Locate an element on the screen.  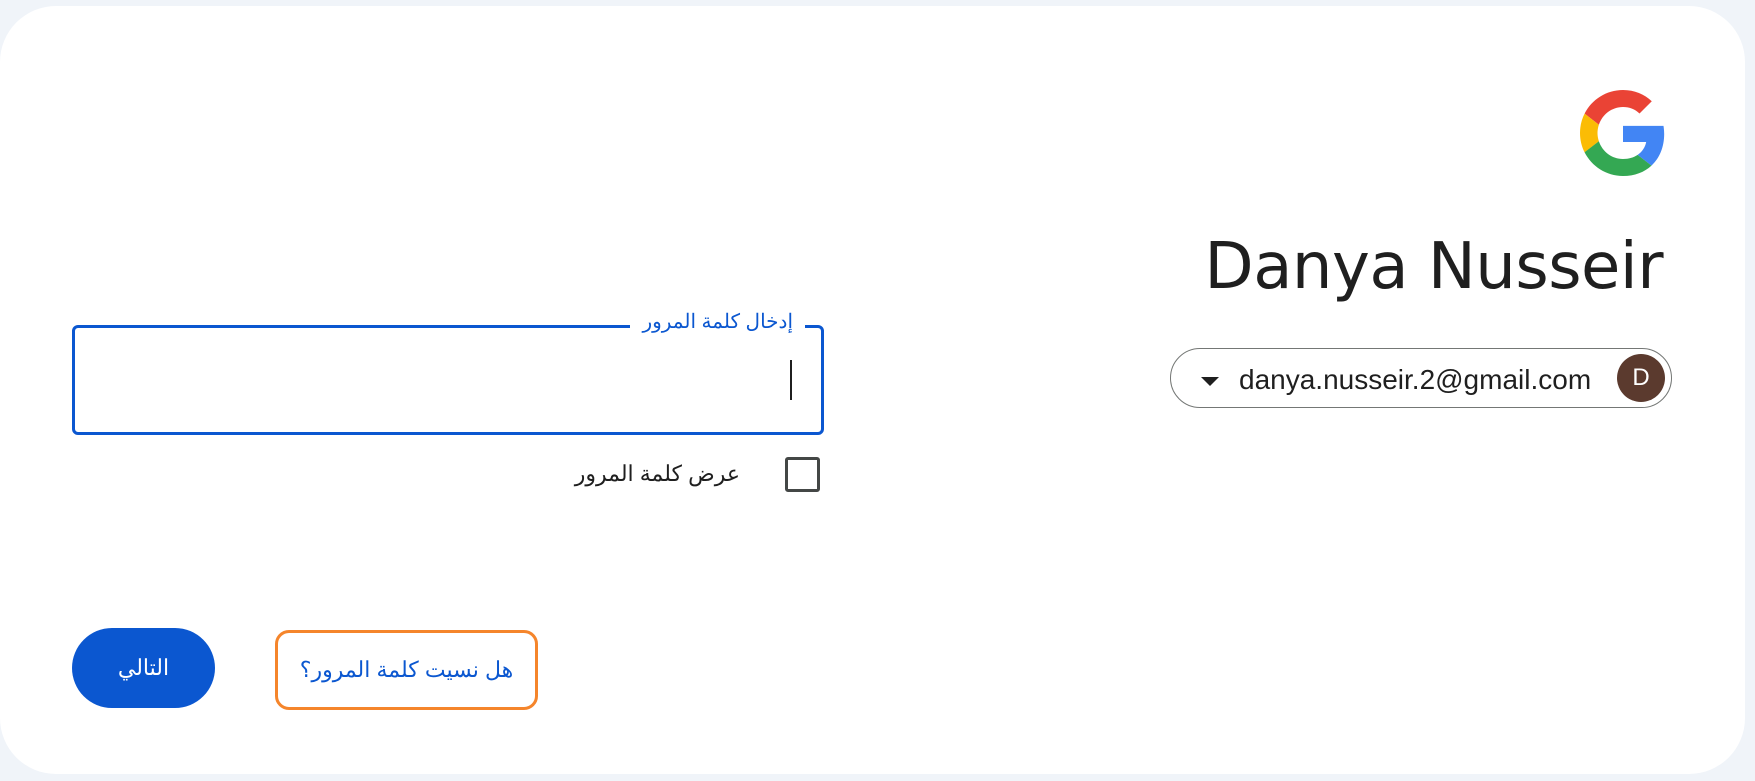
show-password-row: عرض كلمة المرور is located at coordinates (690, 476).